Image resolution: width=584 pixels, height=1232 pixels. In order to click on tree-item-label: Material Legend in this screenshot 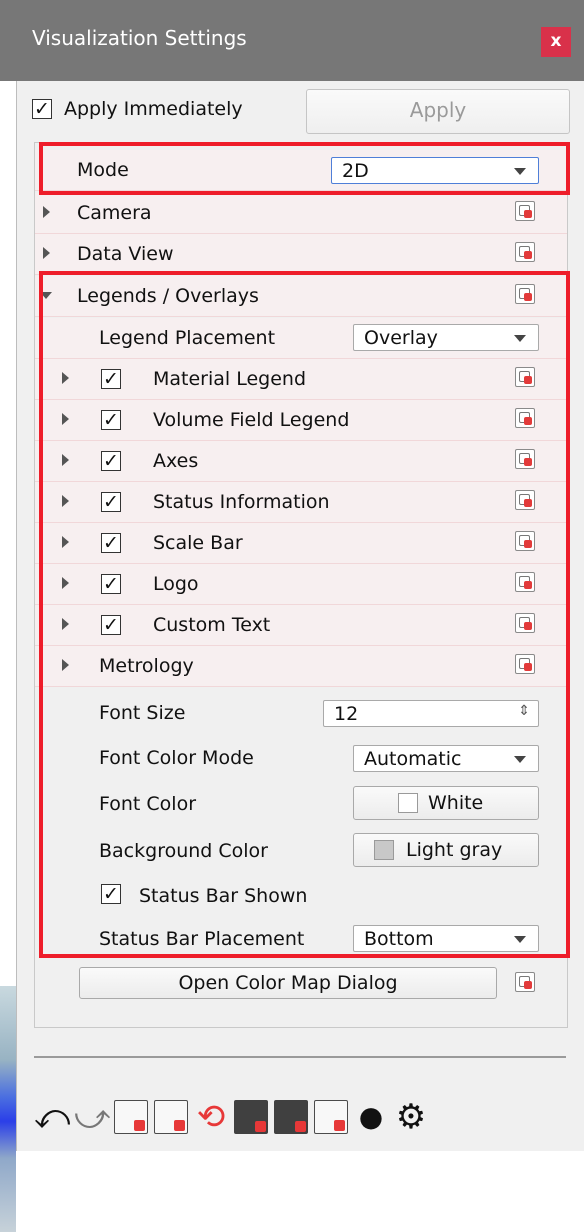, I will do `click(230, 379)`.